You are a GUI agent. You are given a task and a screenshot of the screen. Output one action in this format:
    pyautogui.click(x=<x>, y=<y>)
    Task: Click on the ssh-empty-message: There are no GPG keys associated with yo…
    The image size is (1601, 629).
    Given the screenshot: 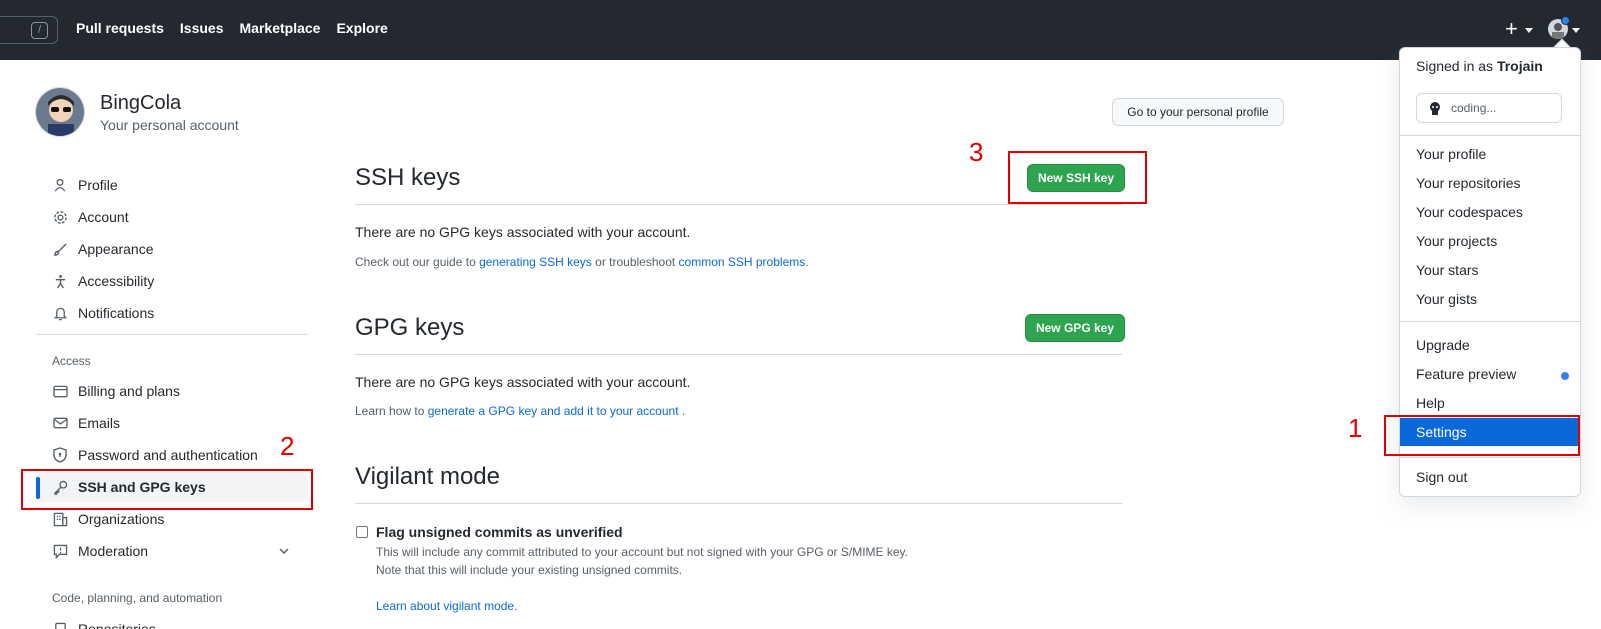 What is the action you would take?
    pyautogui.click(x=523, y=232)
    